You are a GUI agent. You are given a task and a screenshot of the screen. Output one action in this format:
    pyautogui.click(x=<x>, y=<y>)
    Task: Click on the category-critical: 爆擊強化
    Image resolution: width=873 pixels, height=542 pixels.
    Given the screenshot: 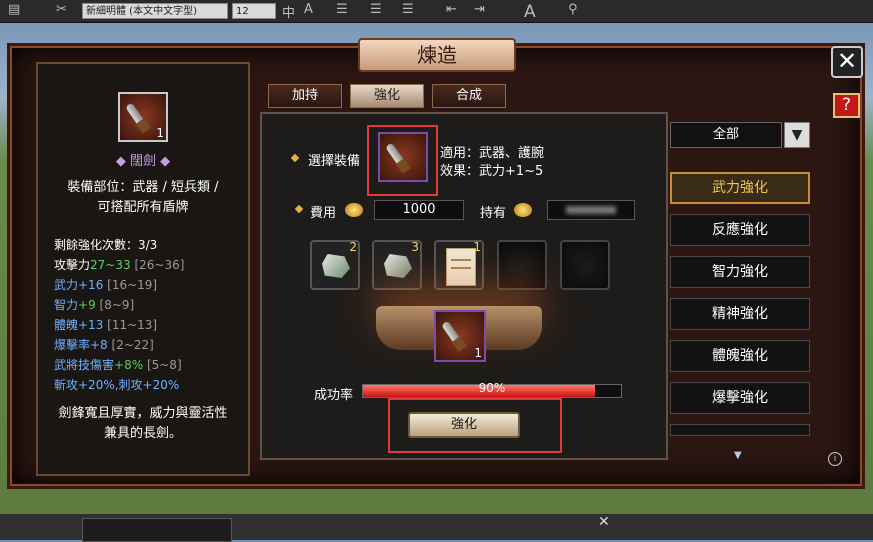 What is the action you would take?
    pyautogui.click(x=740, y=398)
    